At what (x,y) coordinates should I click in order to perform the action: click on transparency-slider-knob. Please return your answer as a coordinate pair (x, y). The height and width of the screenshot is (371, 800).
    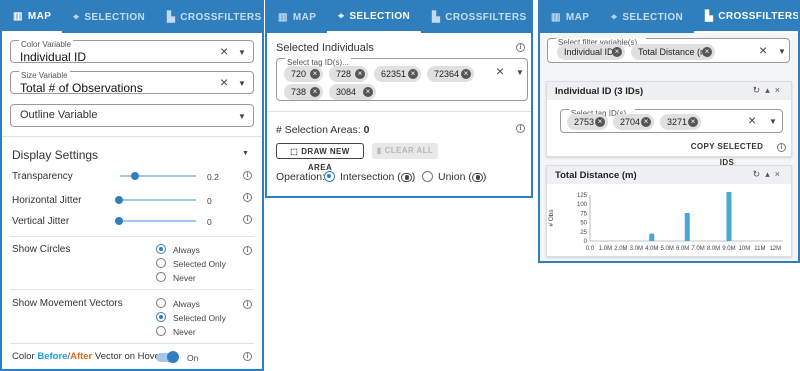
    Looking at the image, I should click on (135, 176).